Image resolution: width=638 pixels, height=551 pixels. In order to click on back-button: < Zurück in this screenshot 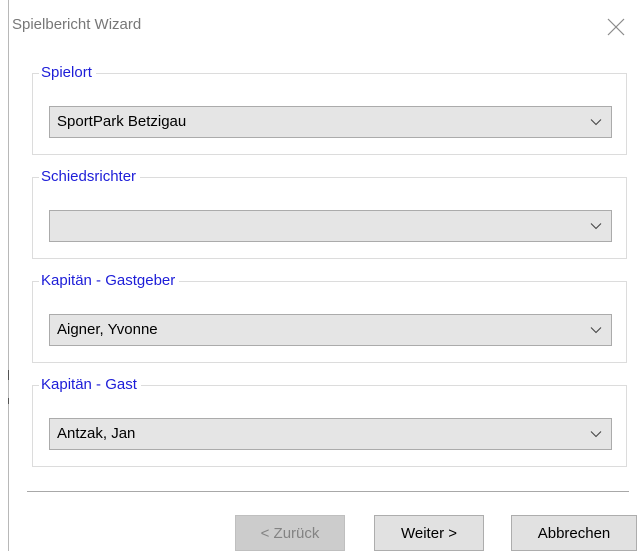, I will do `click(290, 533)`.